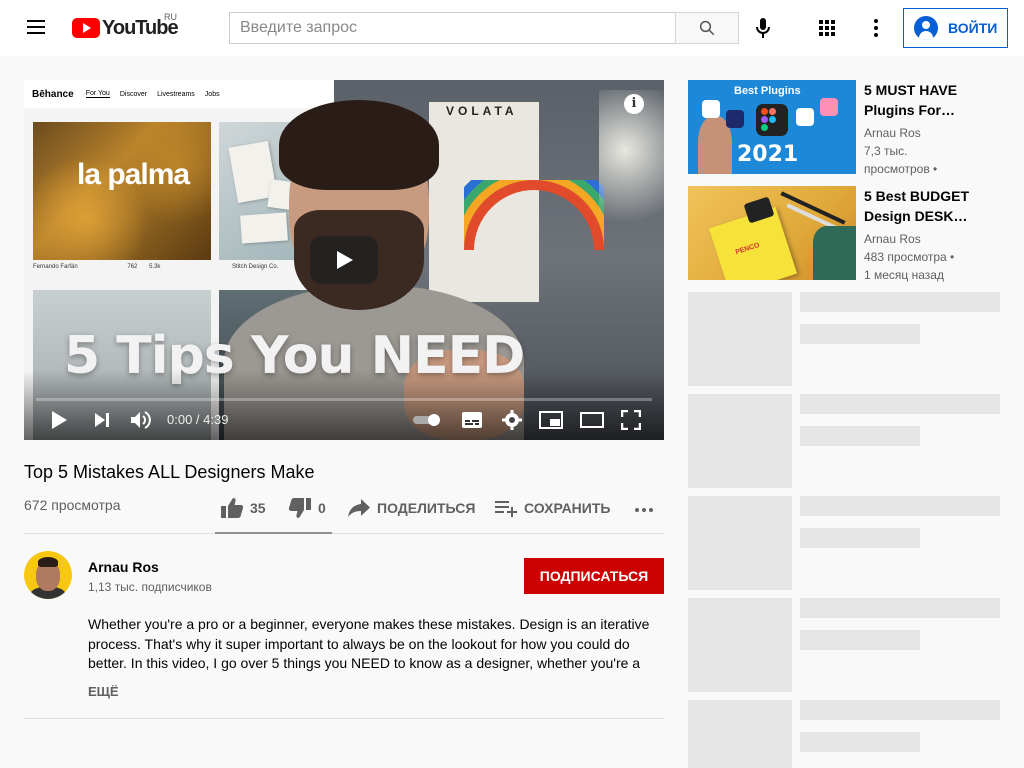 This screenshot has width=1024, height=768. What do you see at coordinates (359, 508) in the screenshot?
I see `share-icon` at bounding box center [359, 508].